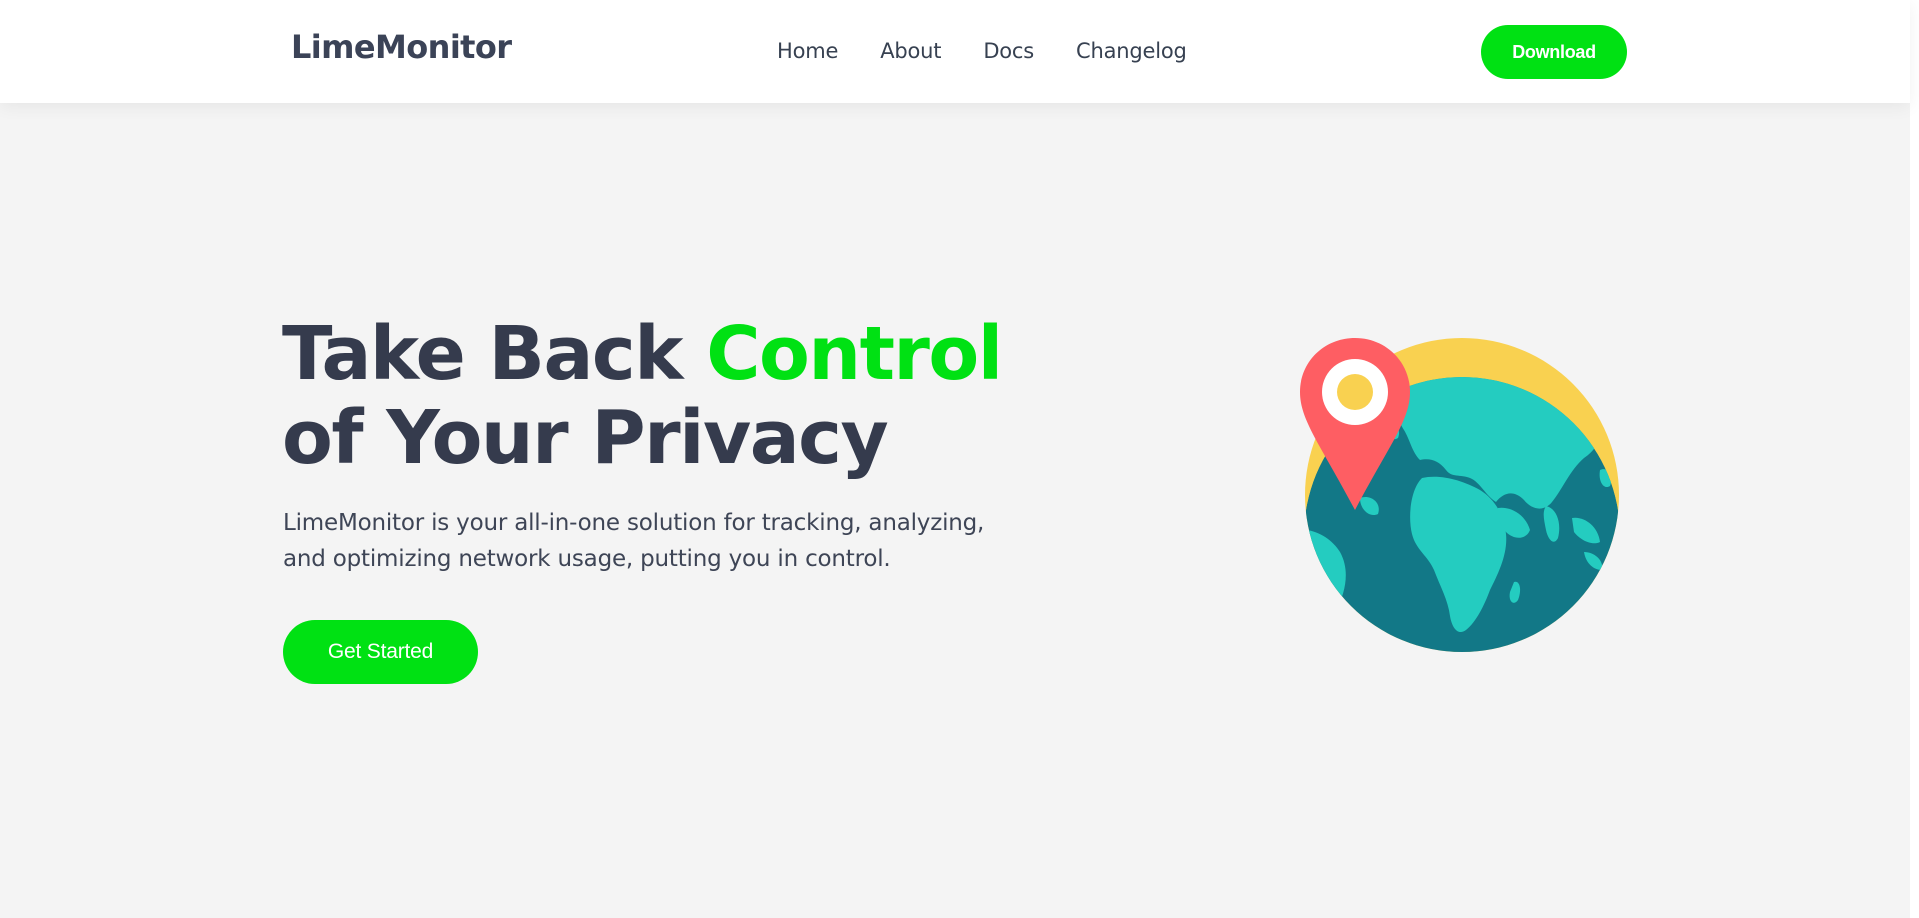  I want to click on hero-title-line2: of Your Privacy, so click(585, 438).